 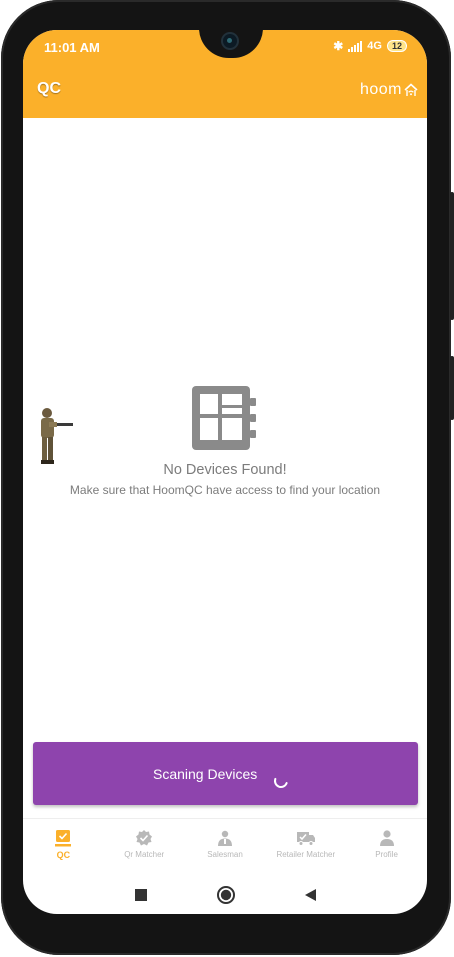 I want to click on nav-item-retailer-matcher: Retailer Matcher, so click(x=305, y=844).